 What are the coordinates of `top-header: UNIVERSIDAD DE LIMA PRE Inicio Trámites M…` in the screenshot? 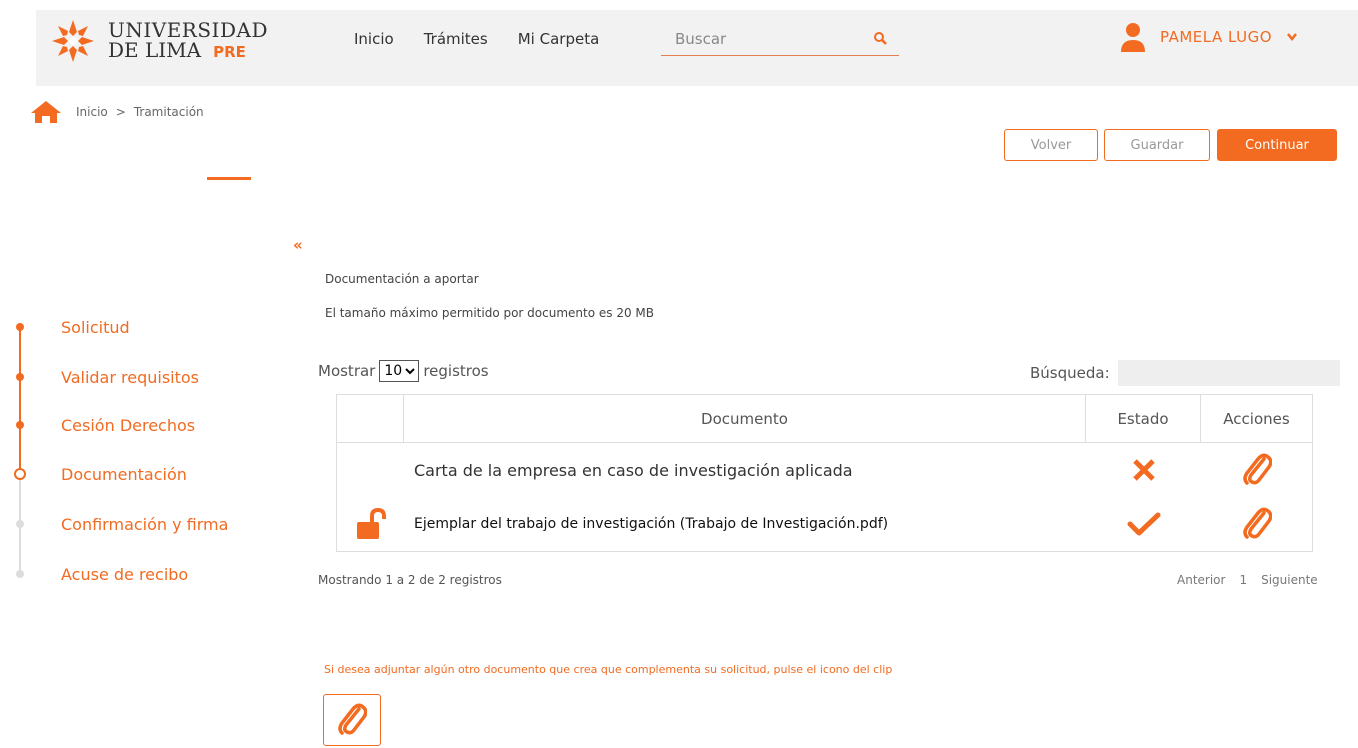 It's located at (697, 48).